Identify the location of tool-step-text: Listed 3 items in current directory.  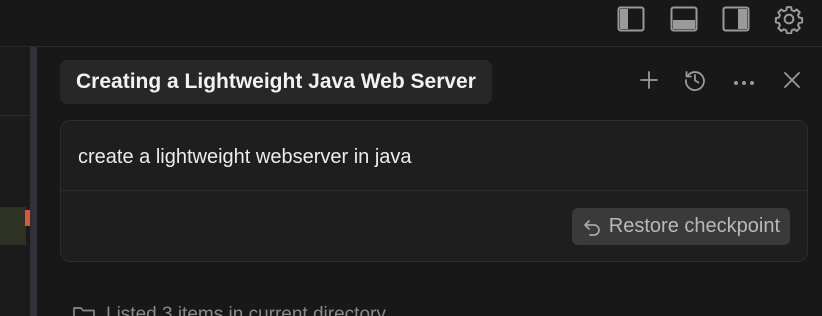
(246, 310).